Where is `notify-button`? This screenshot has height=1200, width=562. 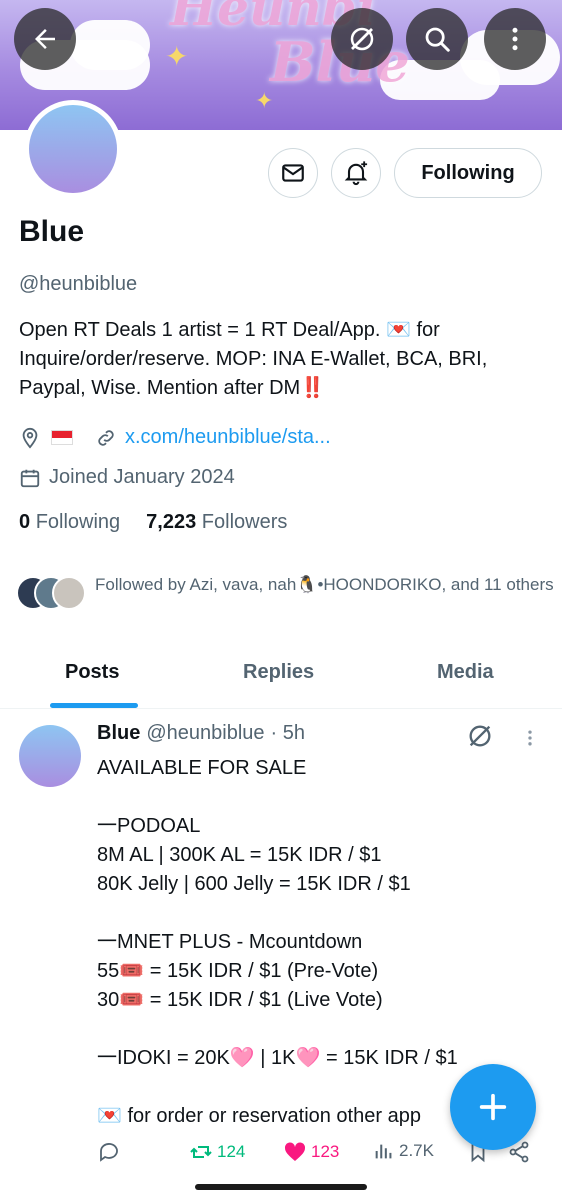 notify-button is located at coordinates (356, 173).